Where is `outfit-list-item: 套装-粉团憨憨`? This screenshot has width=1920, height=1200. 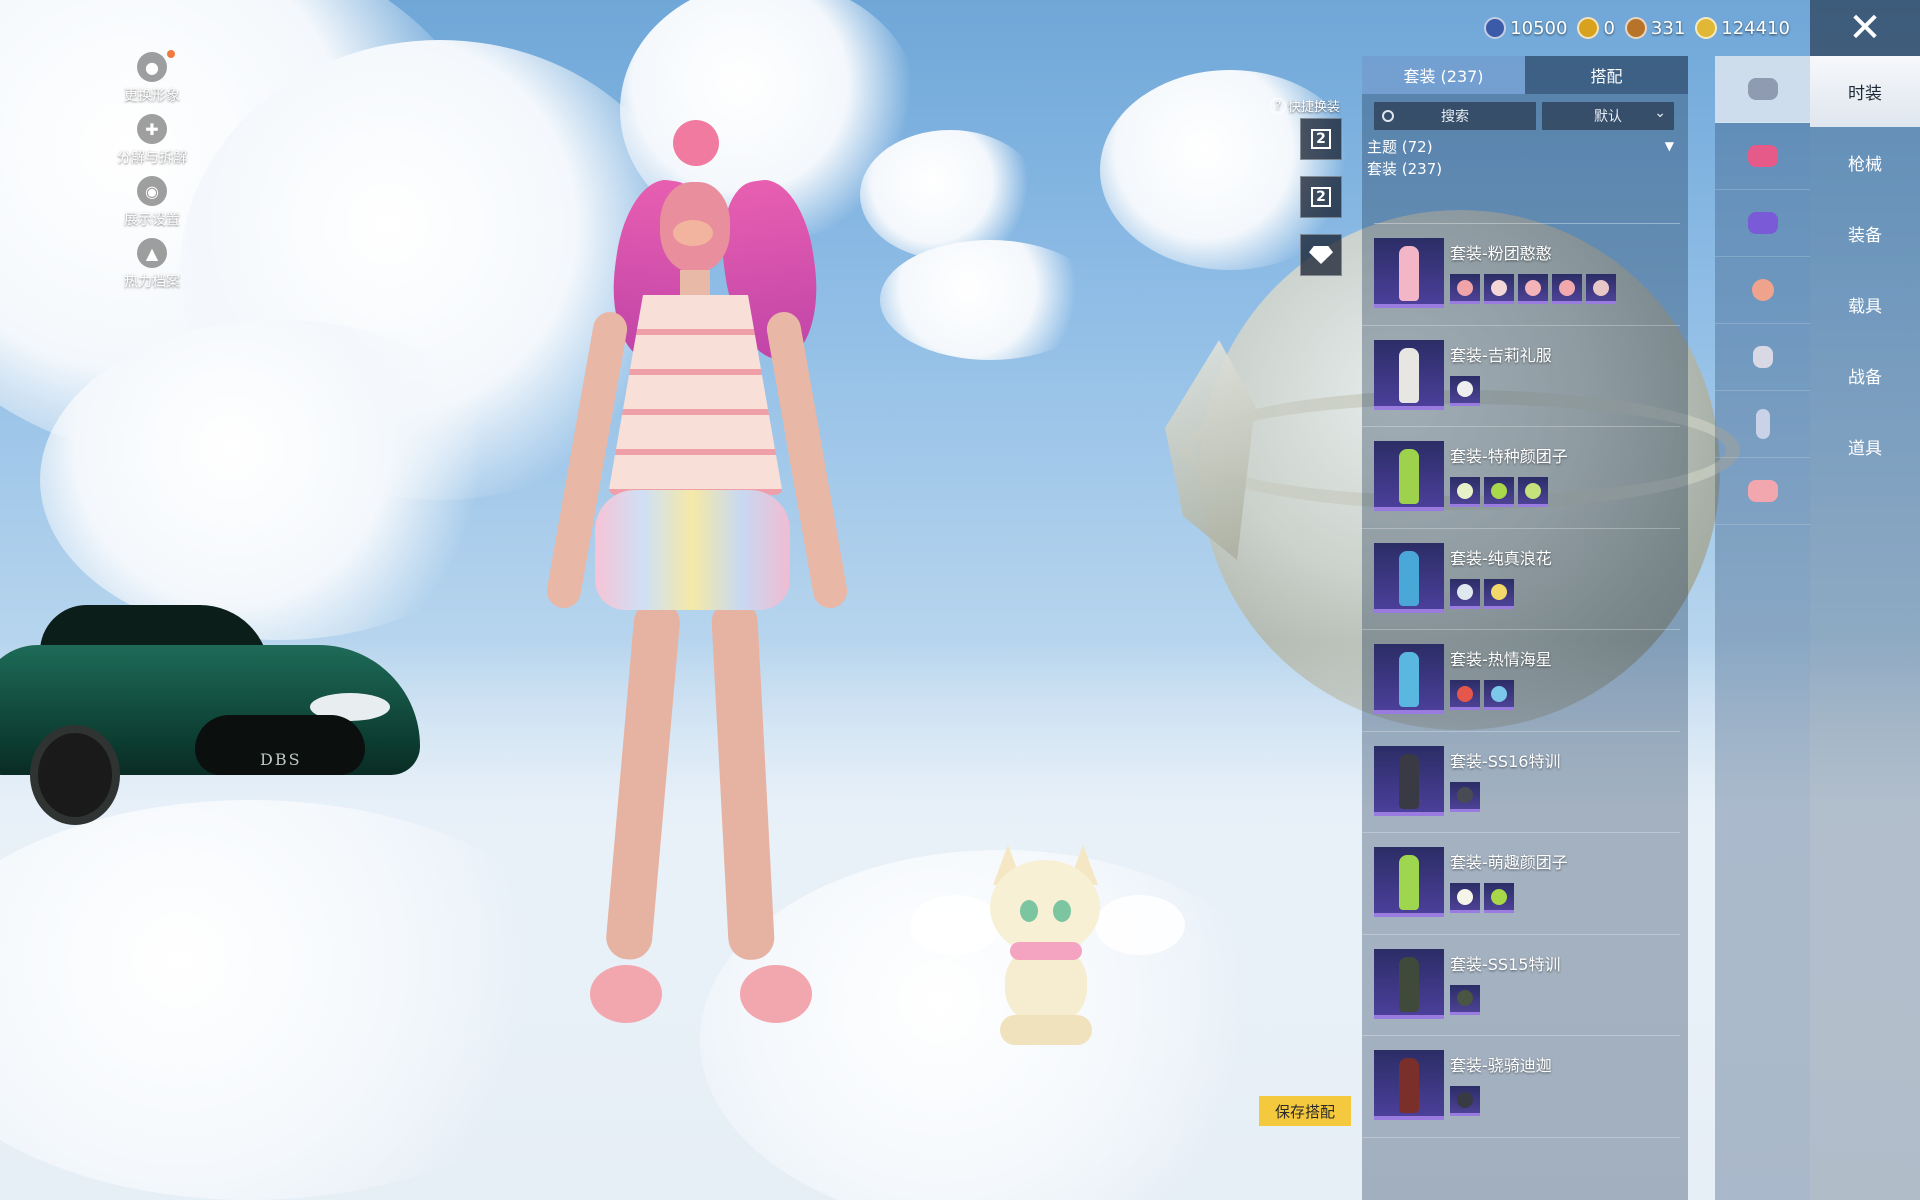
outfit-list-item: 套装-粉团憨憨 is located at coordinates (1521, 275).